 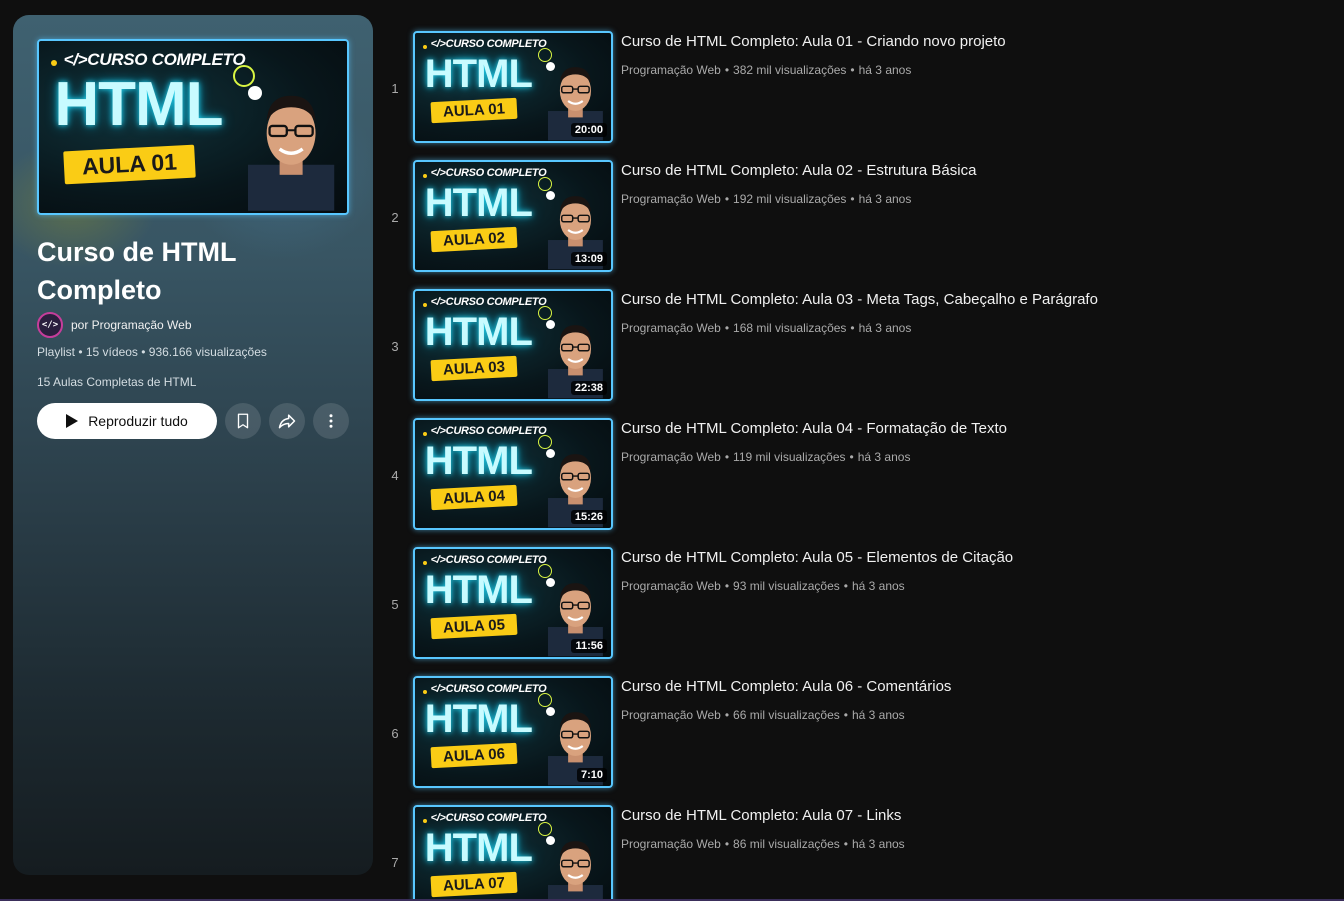 I want to click on thumbnail-aula-tag: AULA 07, so click(x=474, y=884).